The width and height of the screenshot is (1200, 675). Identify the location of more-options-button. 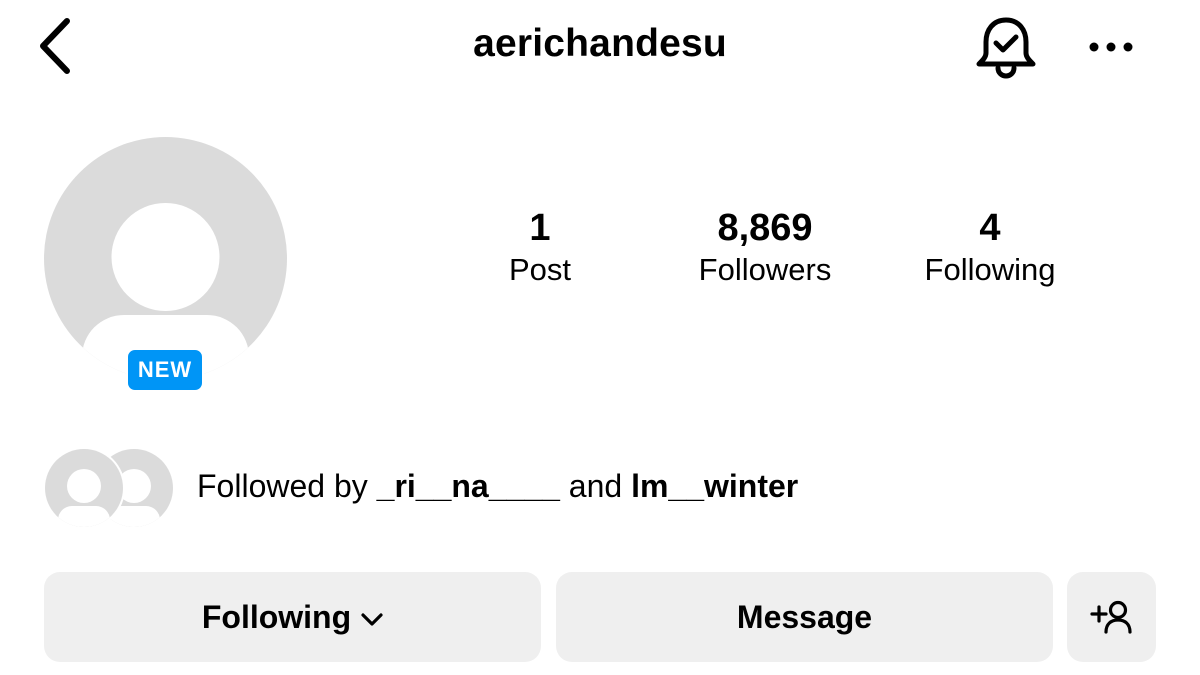
(1111, 47).